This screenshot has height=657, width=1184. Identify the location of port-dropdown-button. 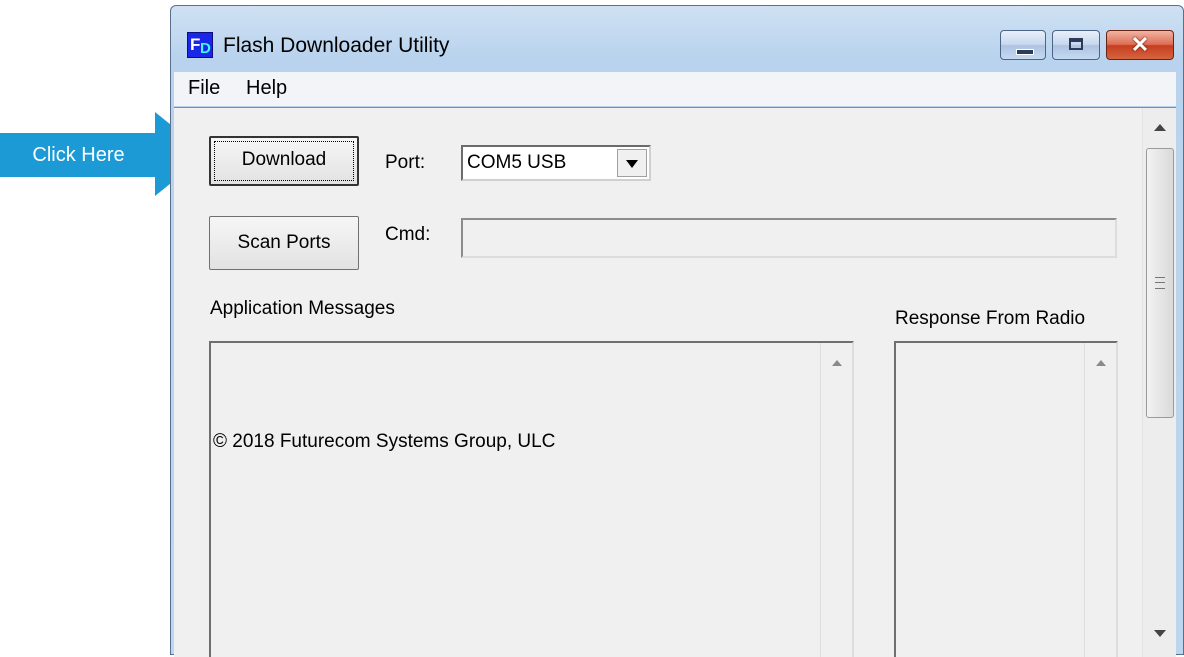
(632, 163).